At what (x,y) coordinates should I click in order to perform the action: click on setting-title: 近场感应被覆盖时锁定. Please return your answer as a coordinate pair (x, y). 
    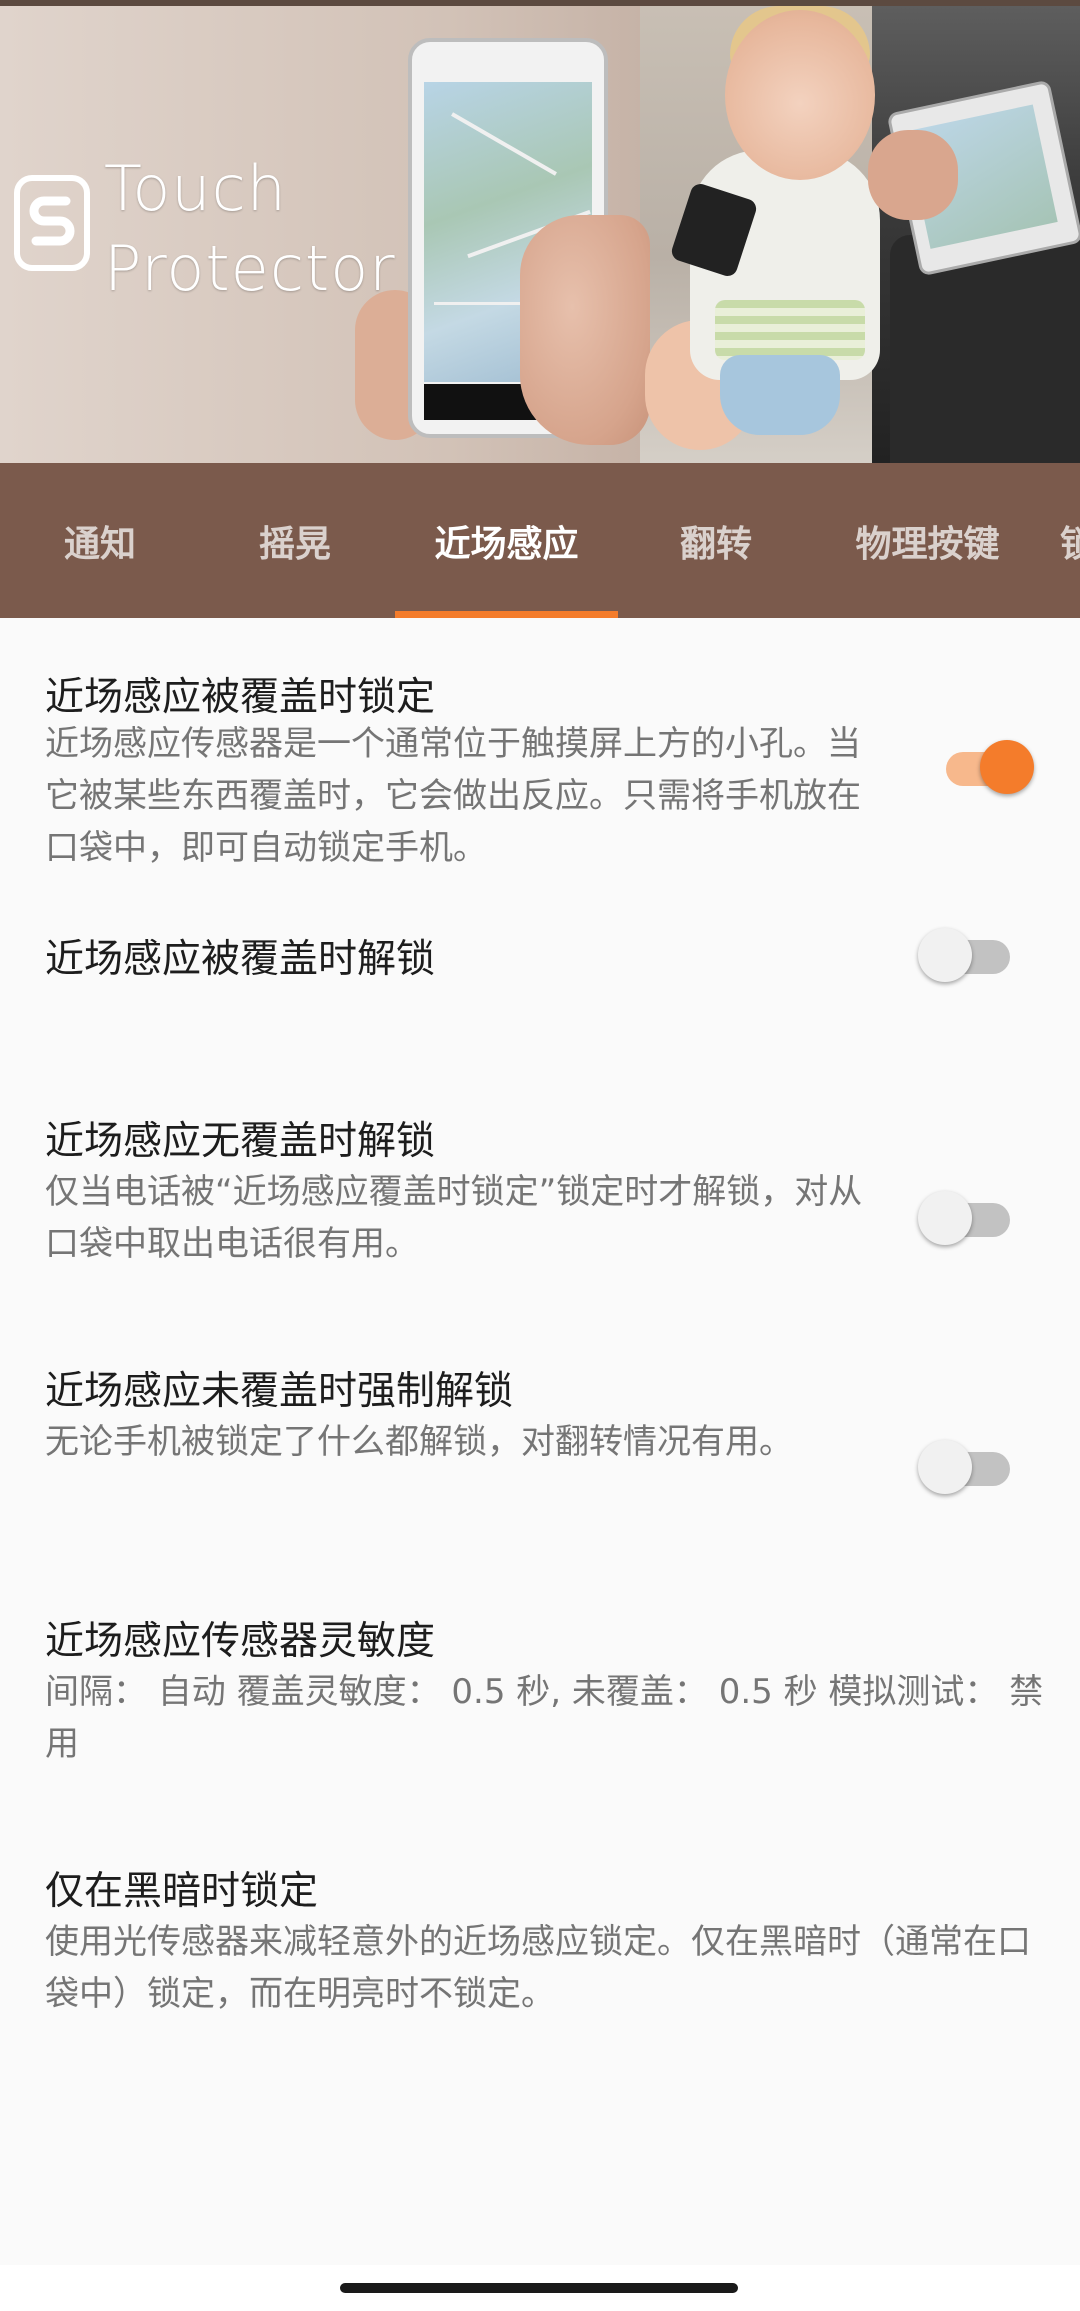
    Looking at the image, I should click on (240, 697).